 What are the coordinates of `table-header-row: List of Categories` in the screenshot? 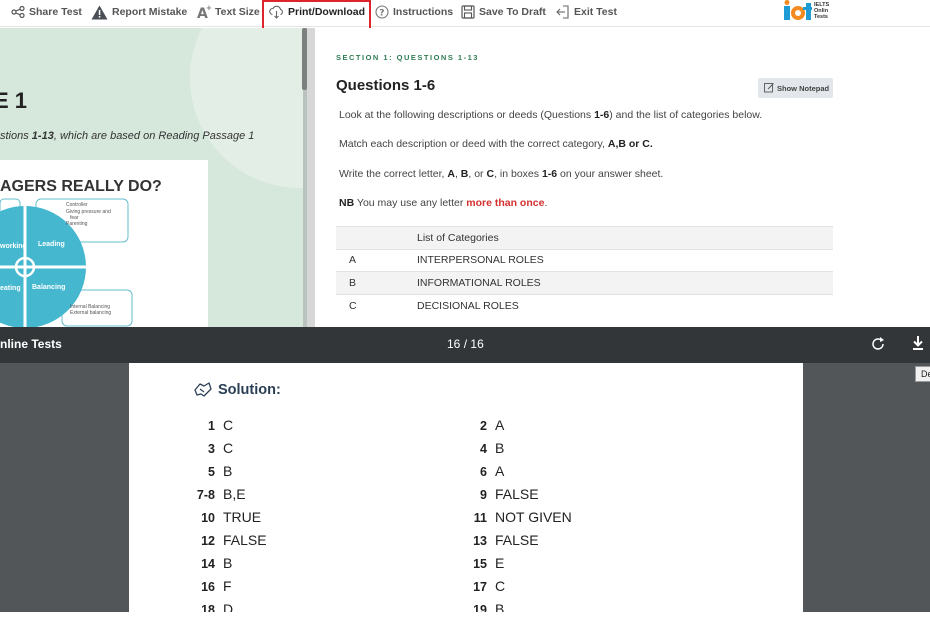 It's located at (584, 238).